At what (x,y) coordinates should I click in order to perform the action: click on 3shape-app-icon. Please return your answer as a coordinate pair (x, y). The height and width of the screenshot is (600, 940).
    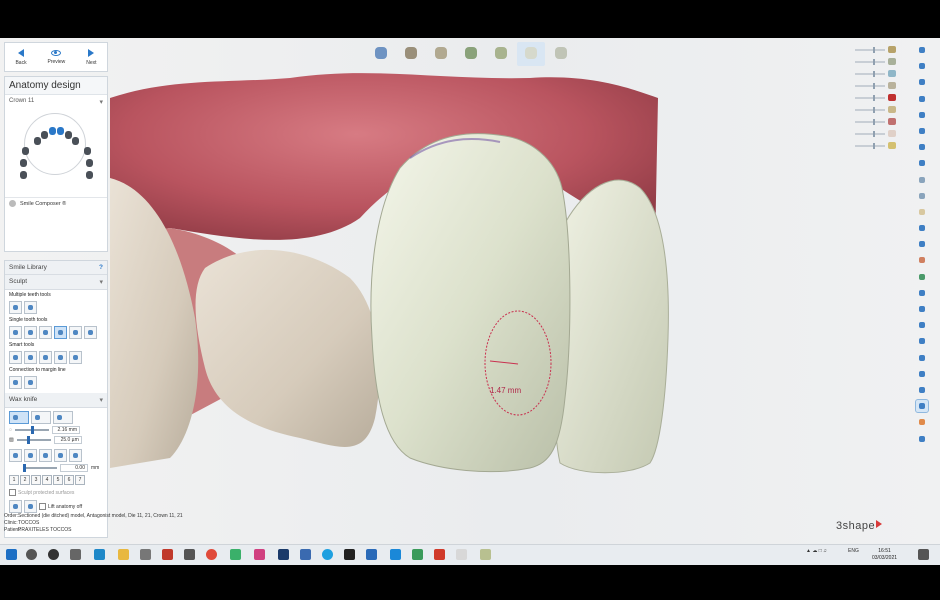
    Looking at the image, I should click on (461, 554).